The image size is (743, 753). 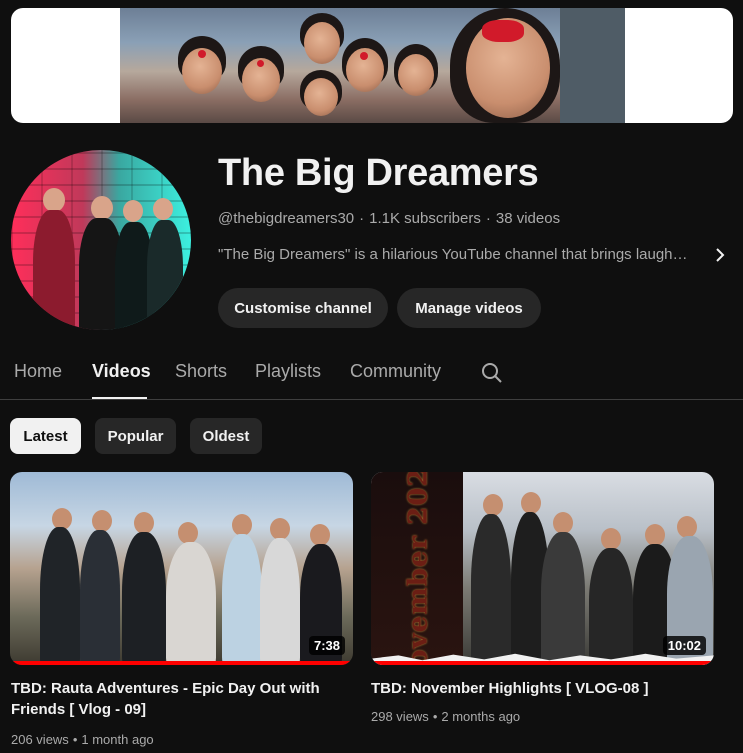 What do you see at coordinates (226, 436) in the screenshot?
I see `filter-oldest: Oldest` at bounding box center [226, 436].